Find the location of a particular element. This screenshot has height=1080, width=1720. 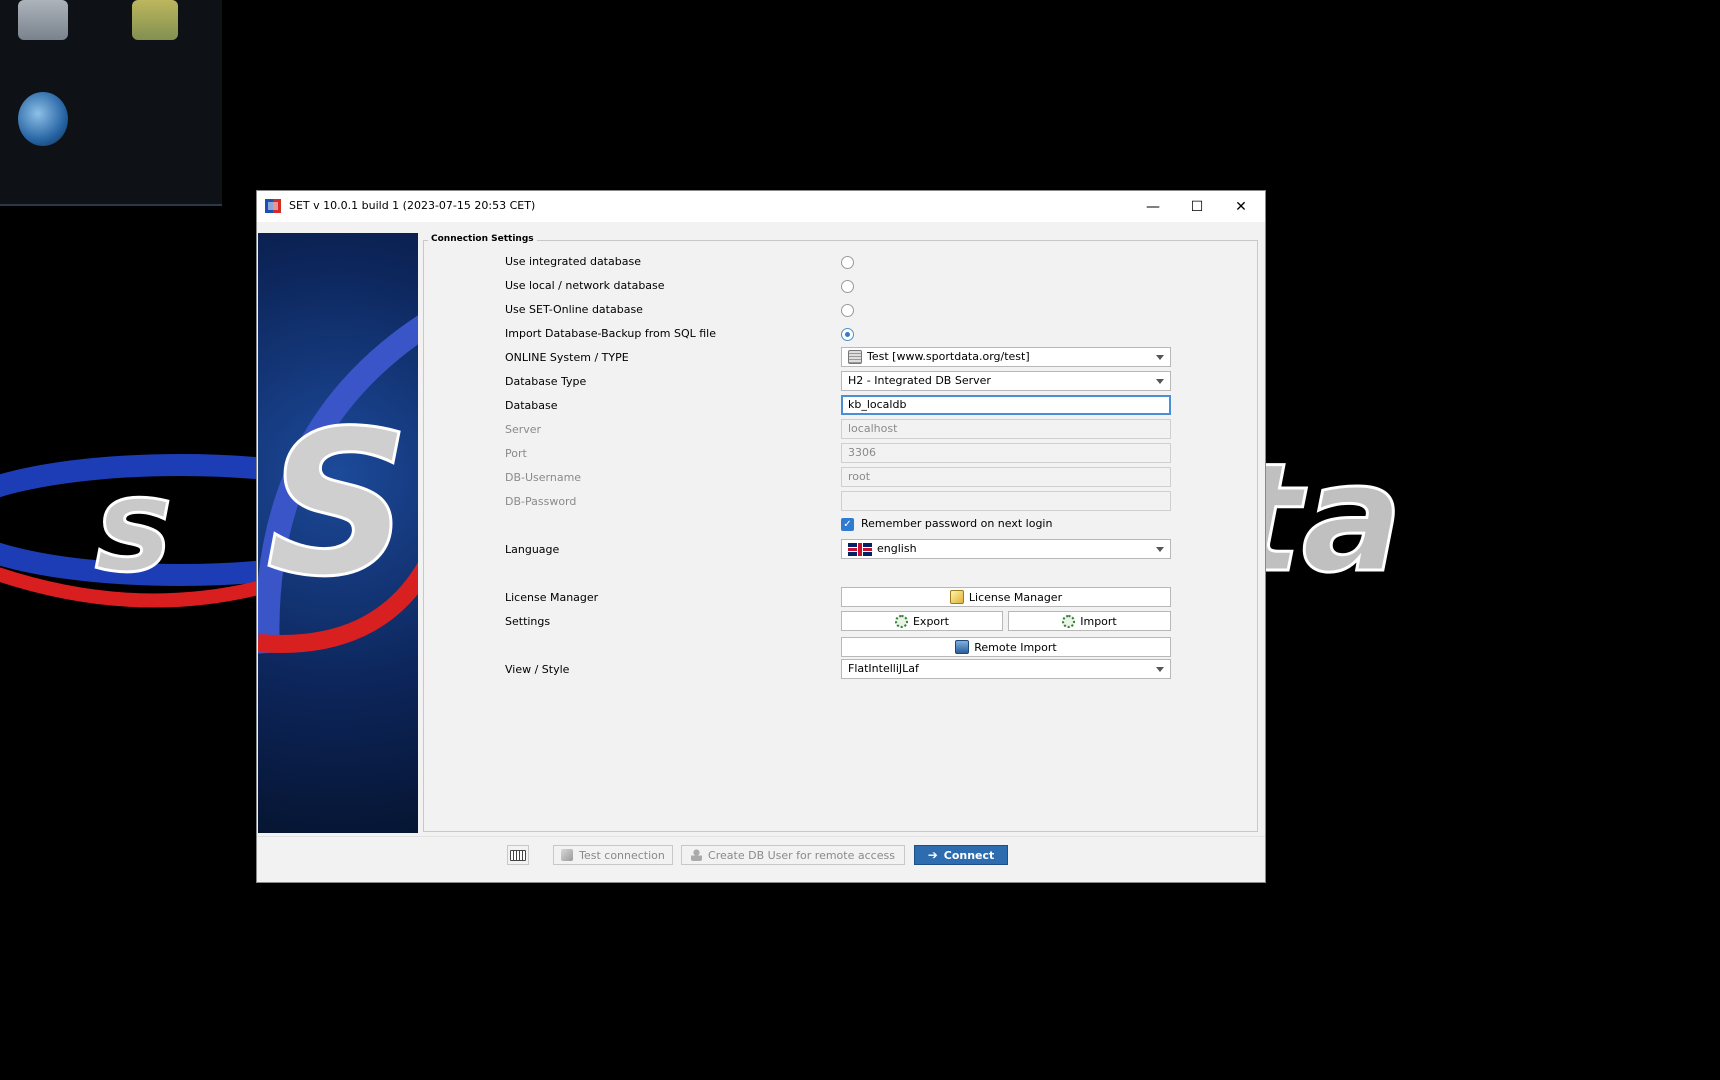

option-integrated-radio is located at coordinates (847, 262).